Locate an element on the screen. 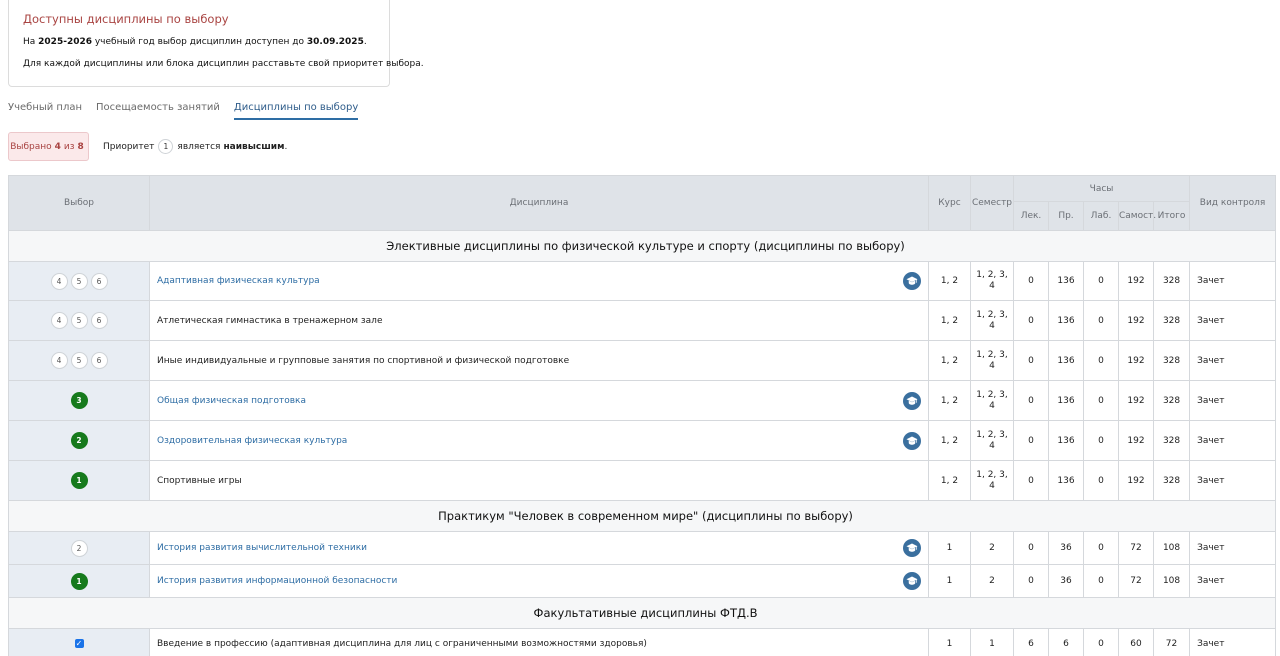 This screenshot has height=656, width=1280. semester-line: 1 is located at coordinates (992, 643).